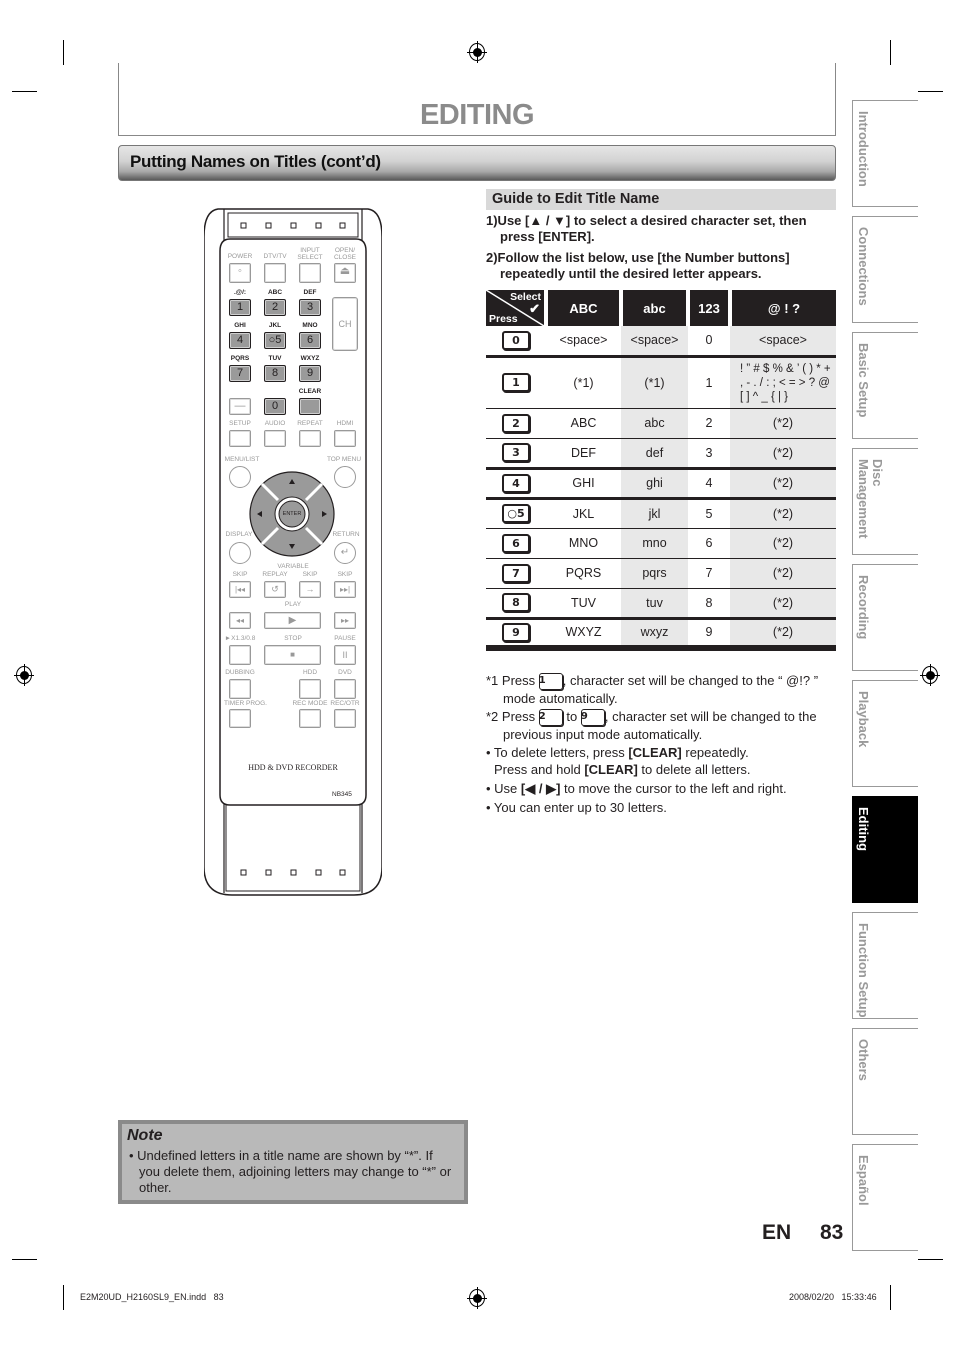 The image size is (954, 1351). Describe the element at coordinates (310, 423) in the screenshot. I see `repeat-label: REPEAT` at that location.